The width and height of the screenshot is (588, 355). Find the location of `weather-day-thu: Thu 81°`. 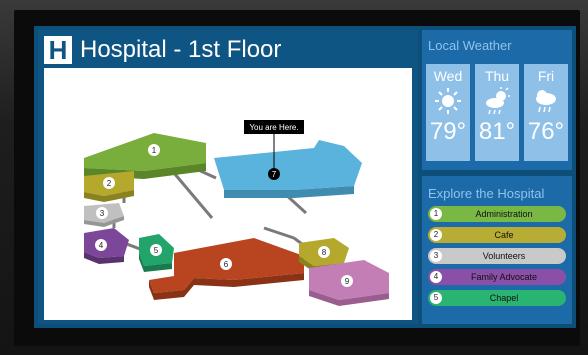

weather-day-thu: Thu 81° is located at coordinates (497, 112).